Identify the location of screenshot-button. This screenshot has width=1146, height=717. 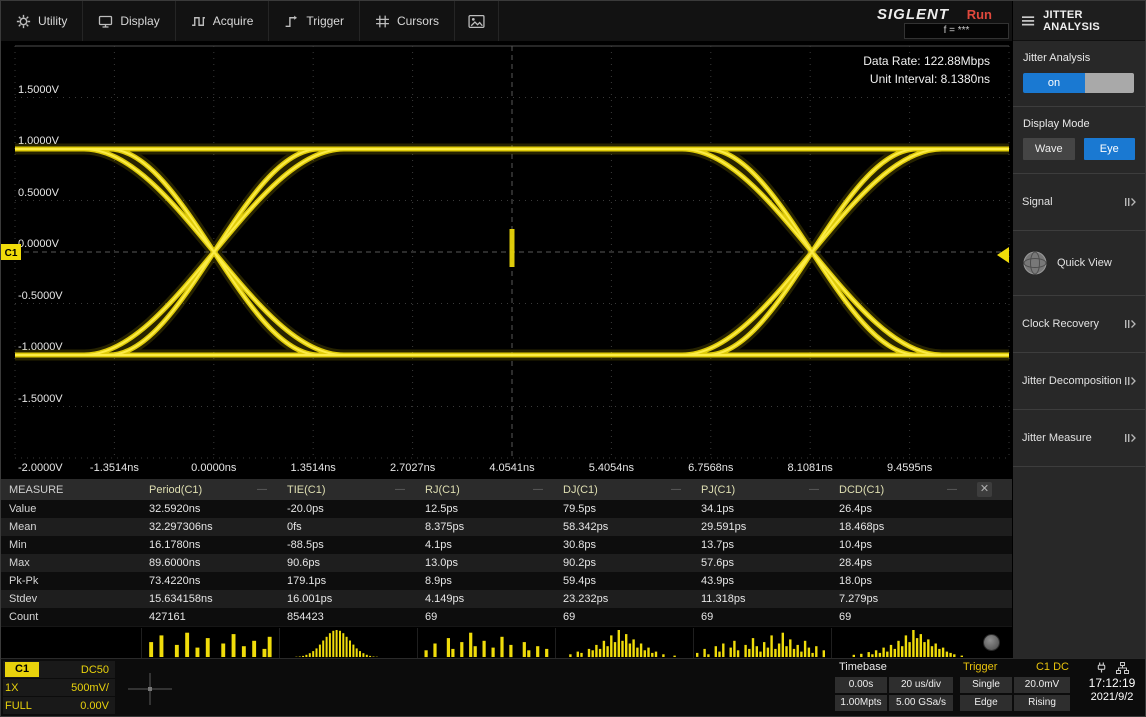
(477, 21).